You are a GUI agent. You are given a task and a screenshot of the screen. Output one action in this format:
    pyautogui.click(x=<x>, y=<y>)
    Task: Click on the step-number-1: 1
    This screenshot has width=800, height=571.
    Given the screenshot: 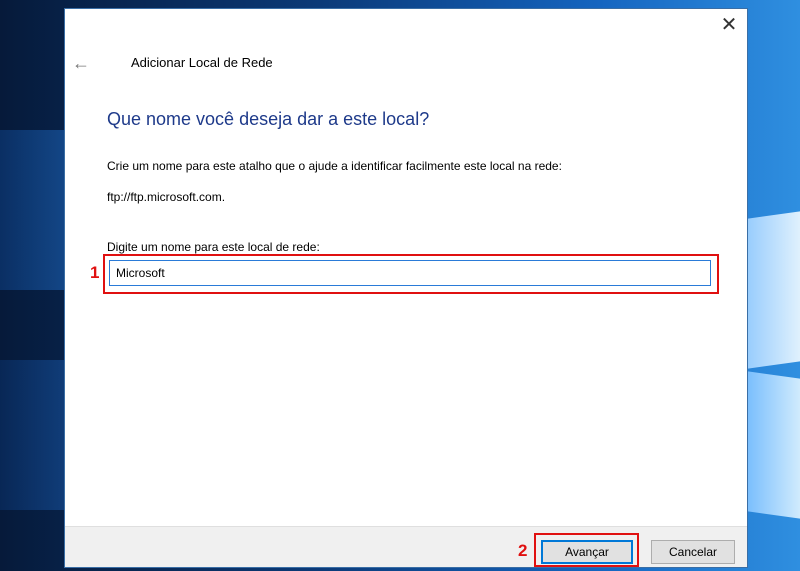 What is the action you would take?
    pyautogui.click(x=95, y=272)
    